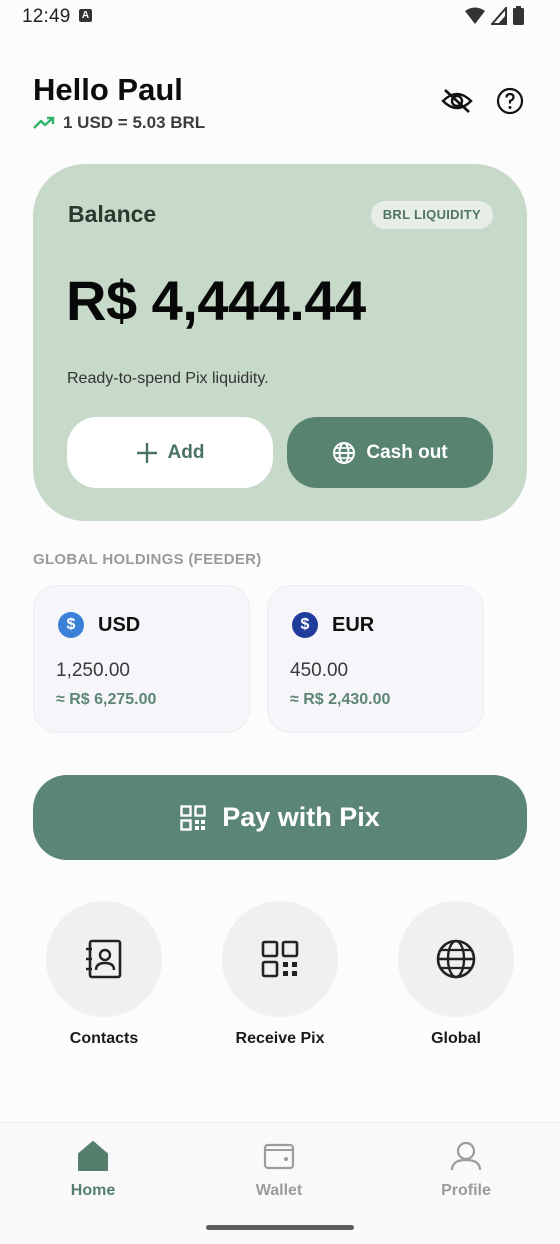 The width and height of the screenshot is (560, 1244). I want to click on plus-icon, so click(146, 452).